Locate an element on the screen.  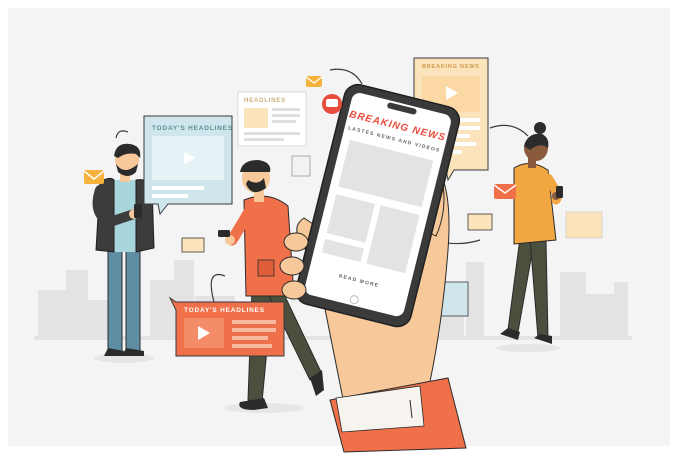
orange-bubble-label: TODAY'S HEADLINES is located at coordinates (224, 310).